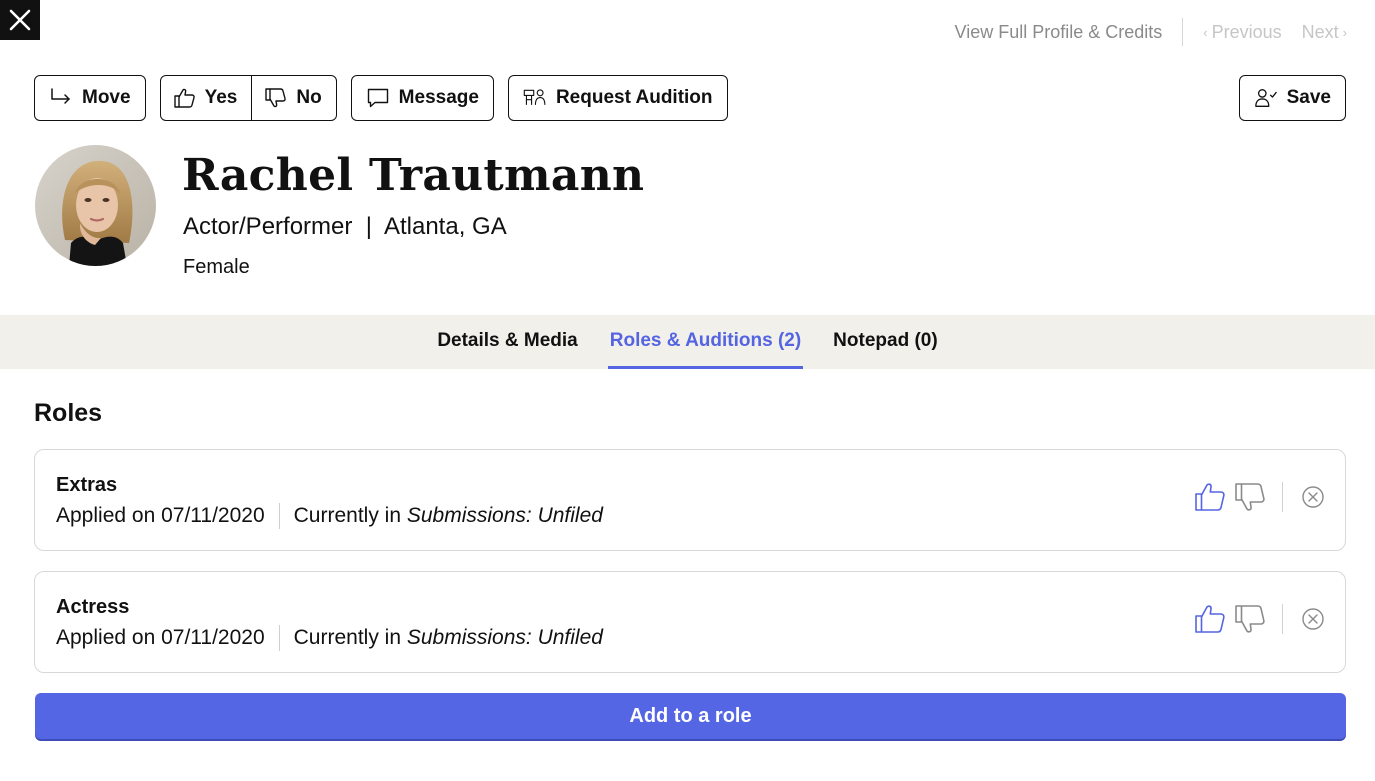  Describe the element at coordinates (1205, 32) in the screenshot. I see `chevron-left-icon: ‹` at that location.